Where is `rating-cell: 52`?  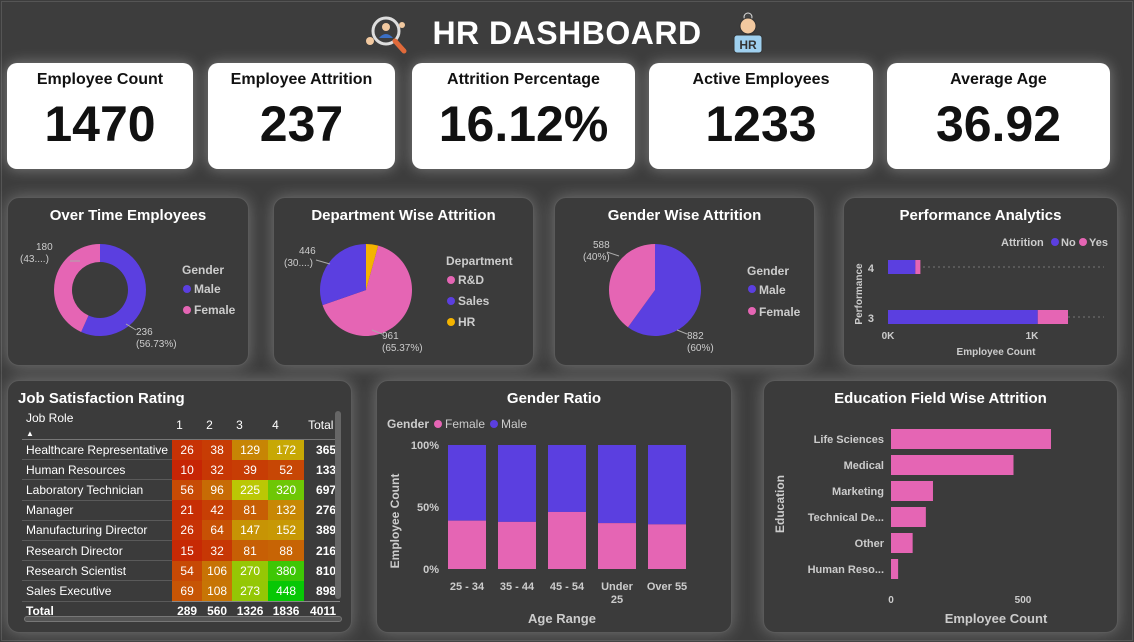
rating-cell: 52 is located at coordinates (286, 469).